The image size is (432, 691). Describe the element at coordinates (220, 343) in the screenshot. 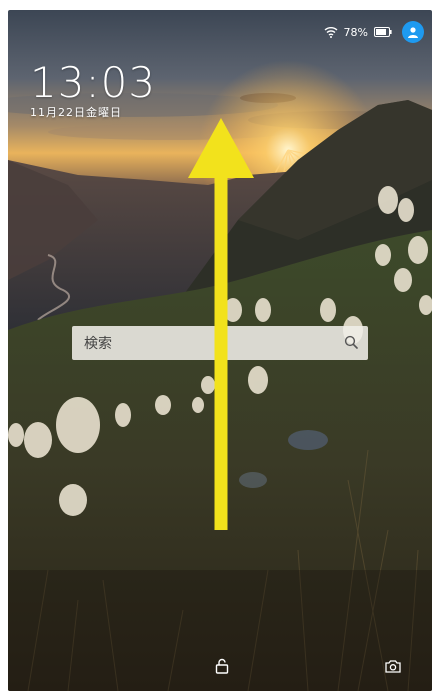

I see `search-bar: 検索` at that location.